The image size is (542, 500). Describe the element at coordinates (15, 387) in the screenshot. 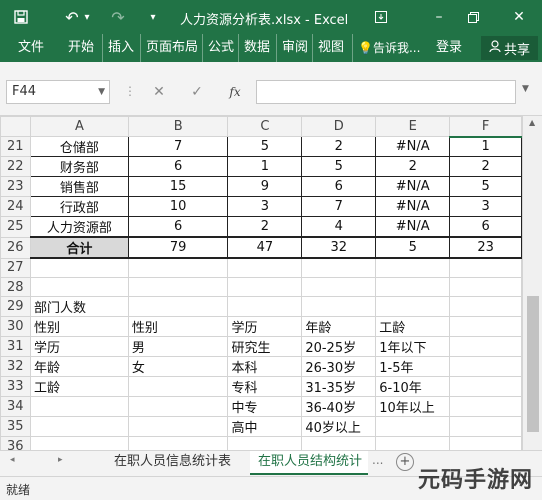

I see `row-header: 33` at that location.